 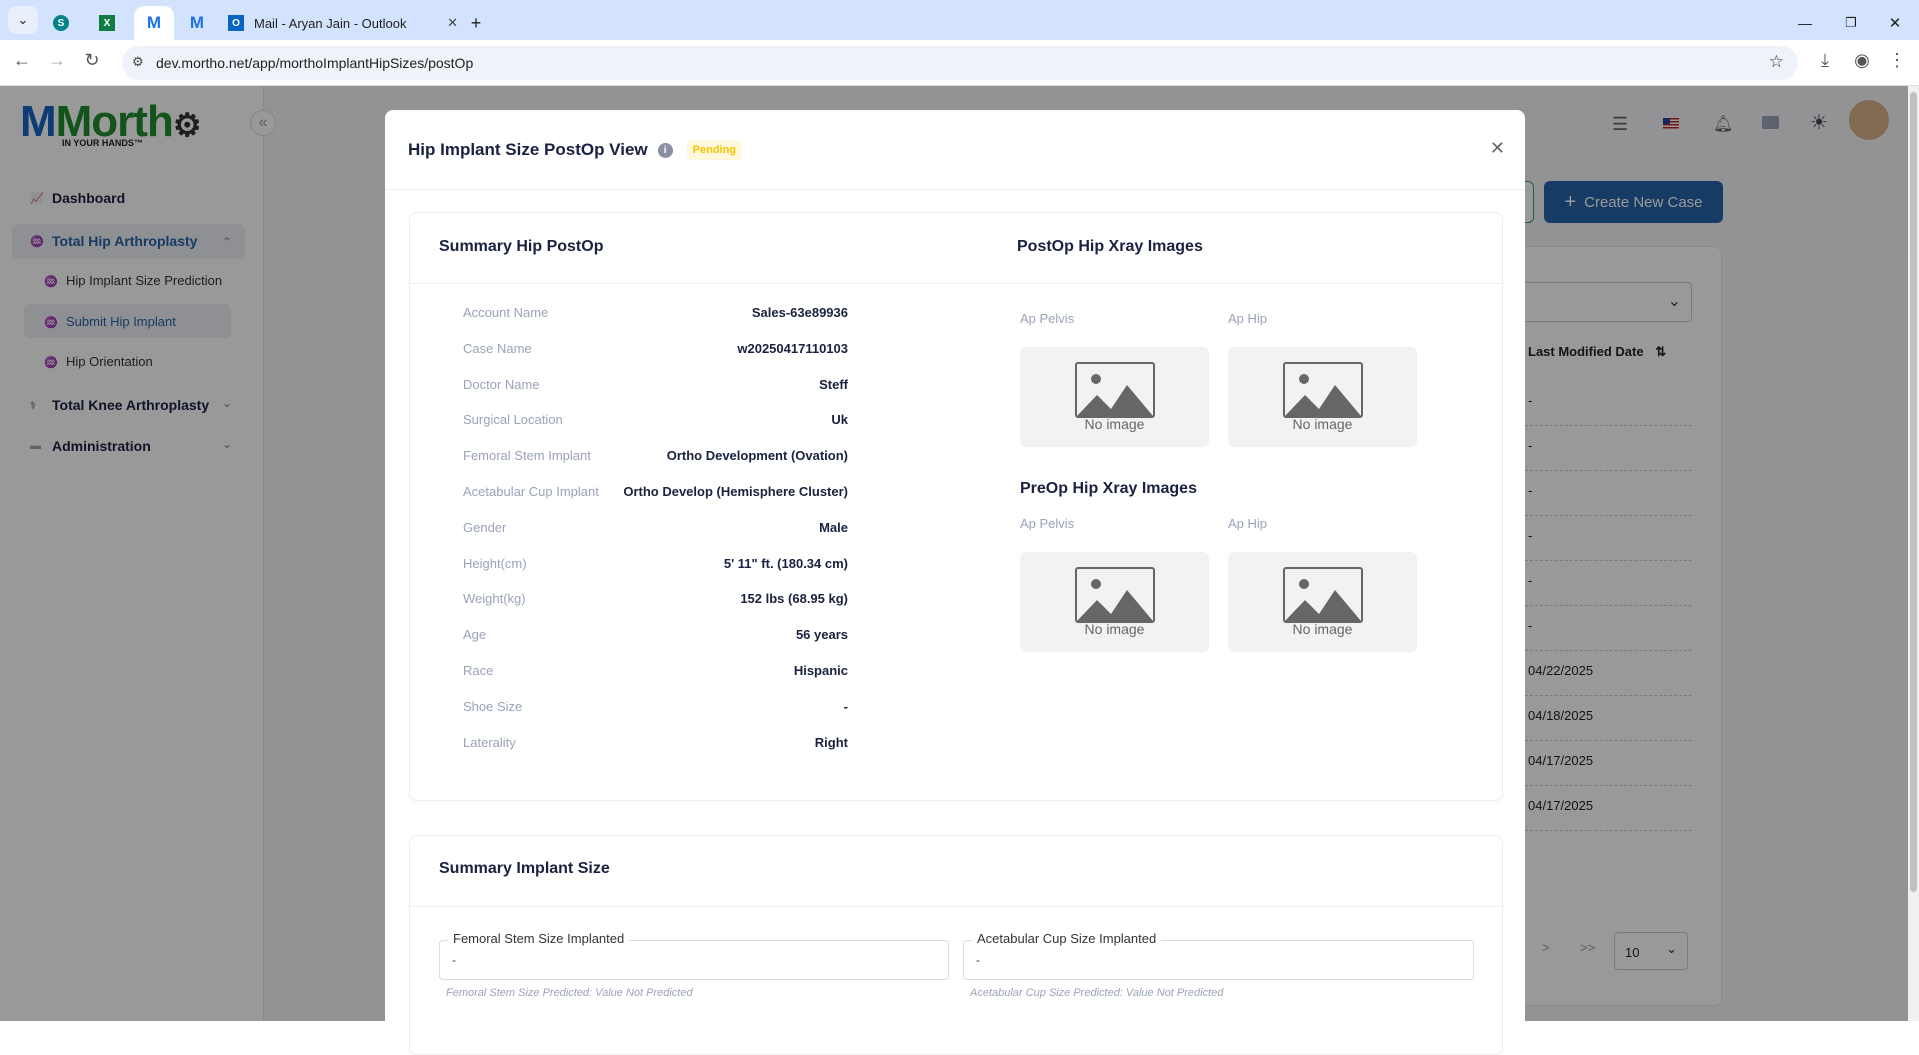 I want to click on acetabular-cup-size-field: Acetabular Cup Size Implanted -, so click(x=1218, y=955).